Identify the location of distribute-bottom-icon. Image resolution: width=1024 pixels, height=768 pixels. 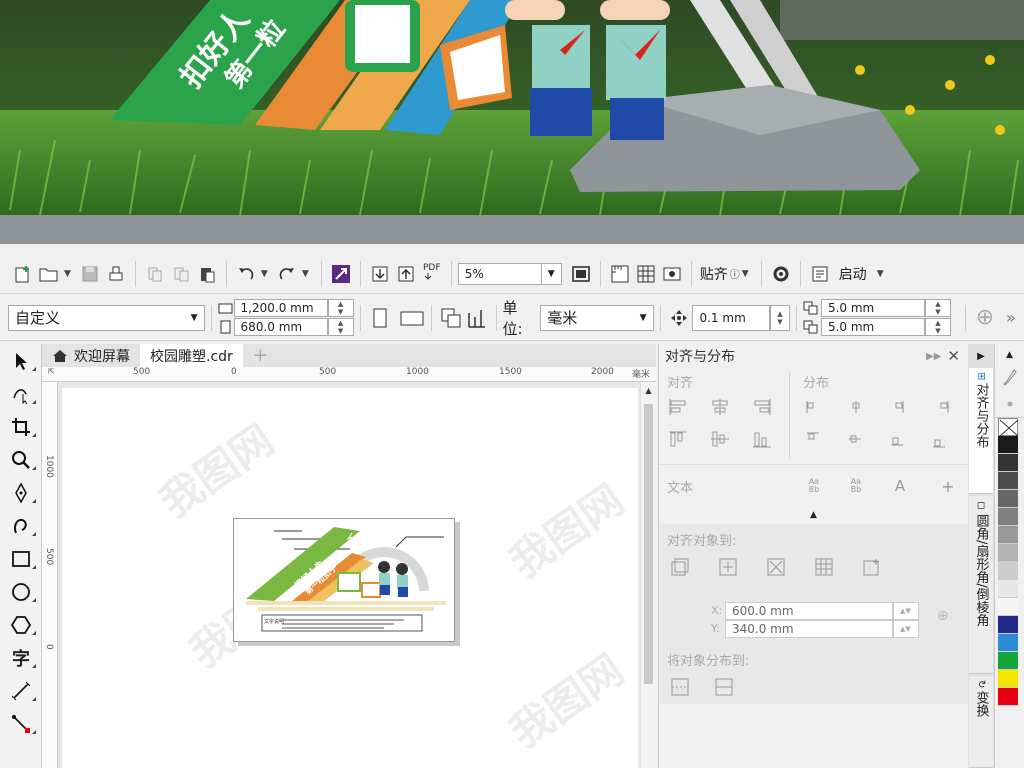
(940, 439).